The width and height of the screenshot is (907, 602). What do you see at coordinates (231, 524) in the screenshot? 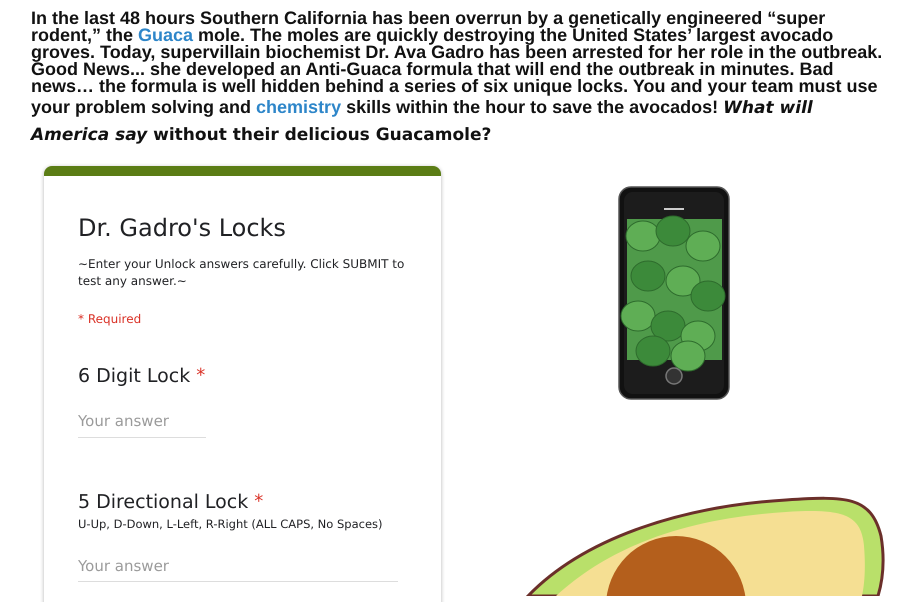
I see `question-help: U-Up, D-Down, L-Left, R-Right (ALL CAPS, No Spaces)` at bounding box center [231, 524].